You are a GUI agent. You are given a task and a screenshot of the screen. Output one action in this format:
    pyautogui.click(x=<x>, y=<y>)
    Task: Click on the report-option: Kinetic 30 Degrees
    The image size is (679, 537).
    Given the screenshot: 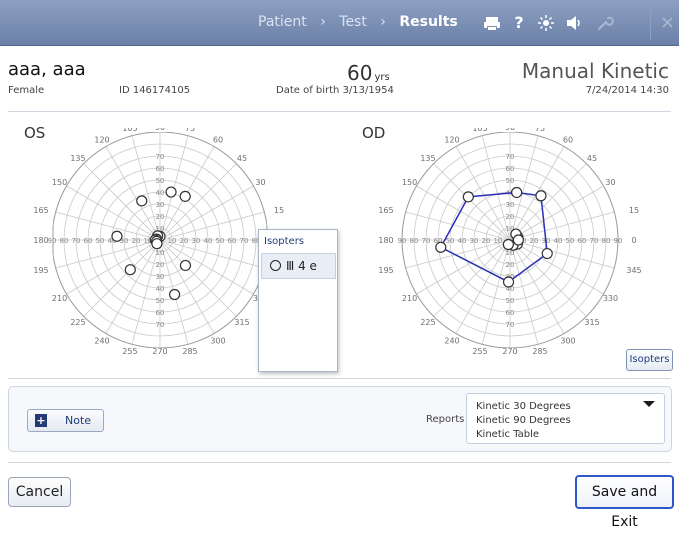 What is the action you would take?
    pyautogui.click(x=523, y=406)
    